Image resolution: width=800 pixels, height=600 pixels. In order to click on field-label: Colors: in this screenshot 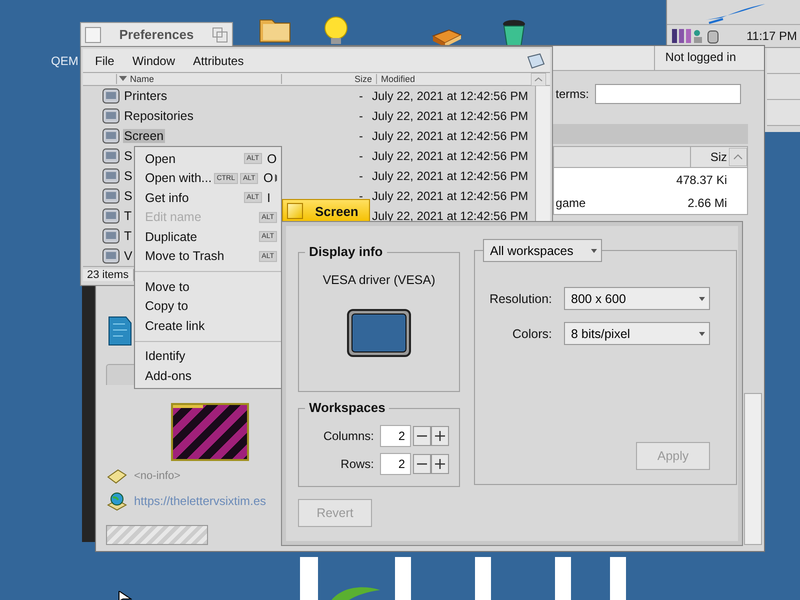, I will do `click(532, 333)`.